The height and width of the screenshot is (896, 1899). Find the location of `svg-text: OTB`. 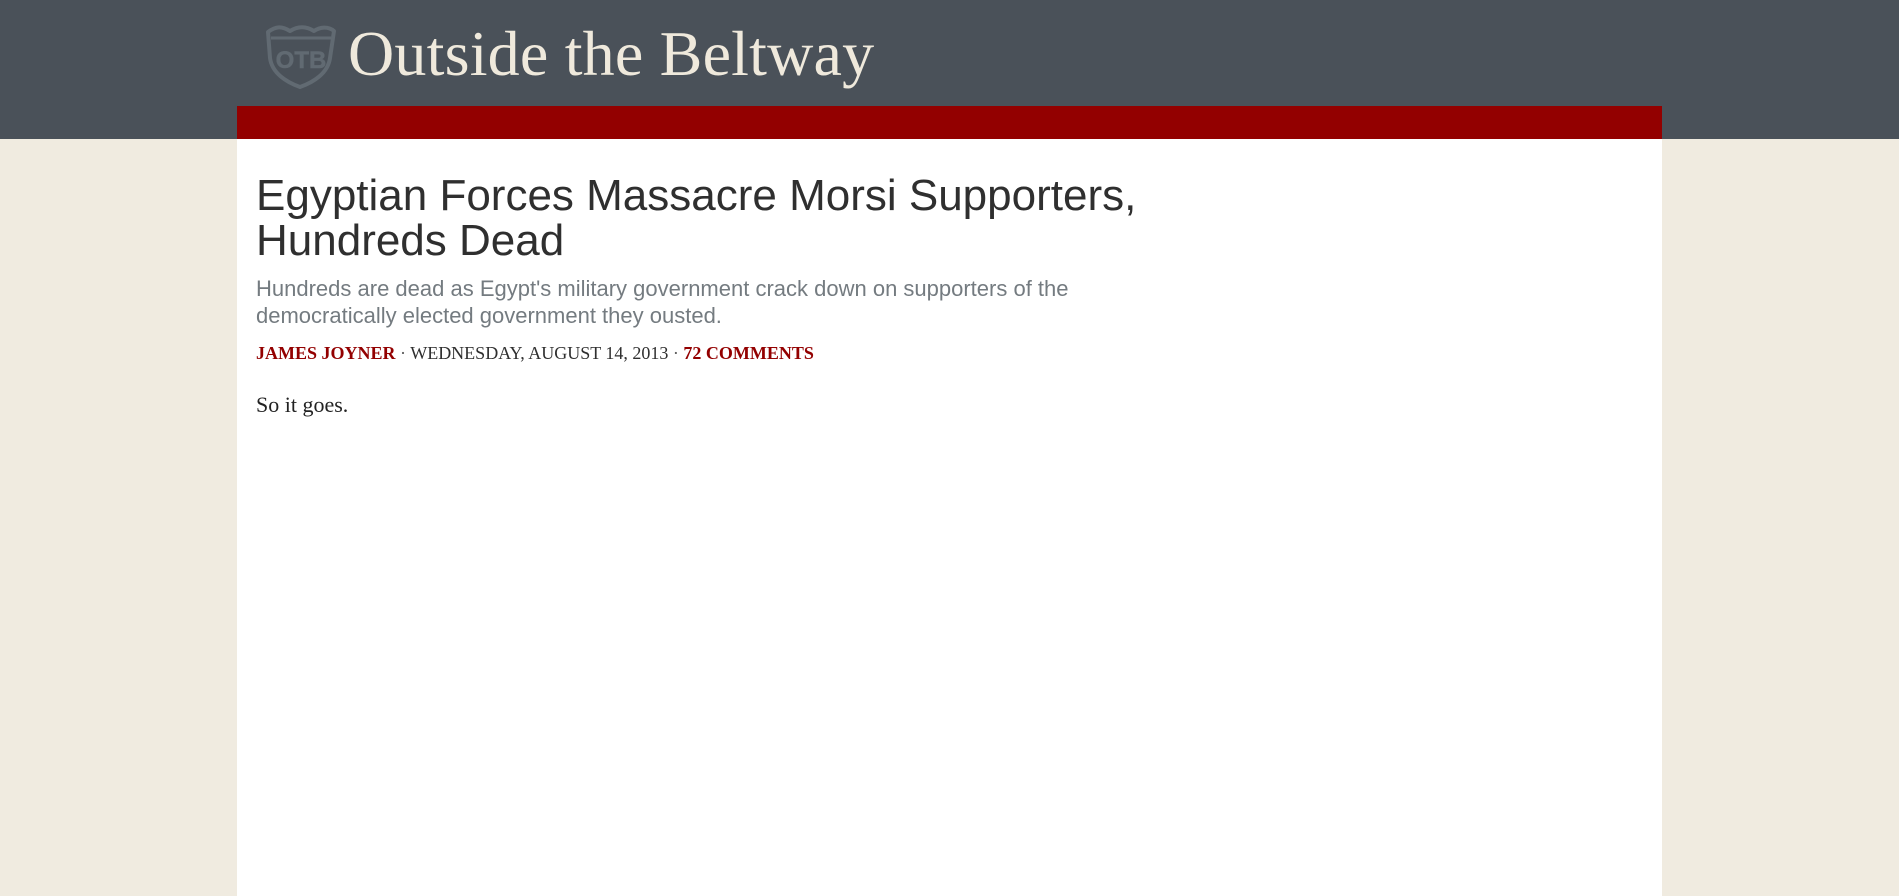

svg-text: OTB is located at coordinates (301, 60).